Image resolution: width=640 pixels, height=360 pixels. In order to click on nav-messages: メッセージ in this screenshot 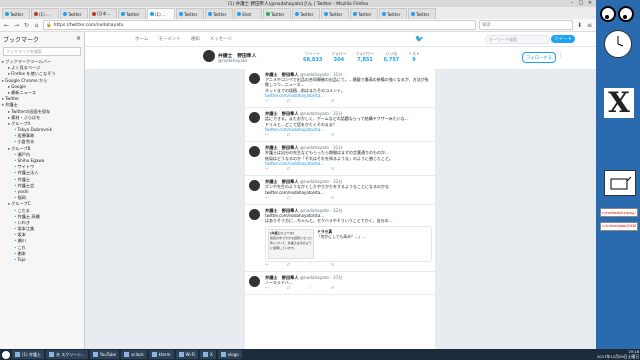, I will do `click(221, 39)`.